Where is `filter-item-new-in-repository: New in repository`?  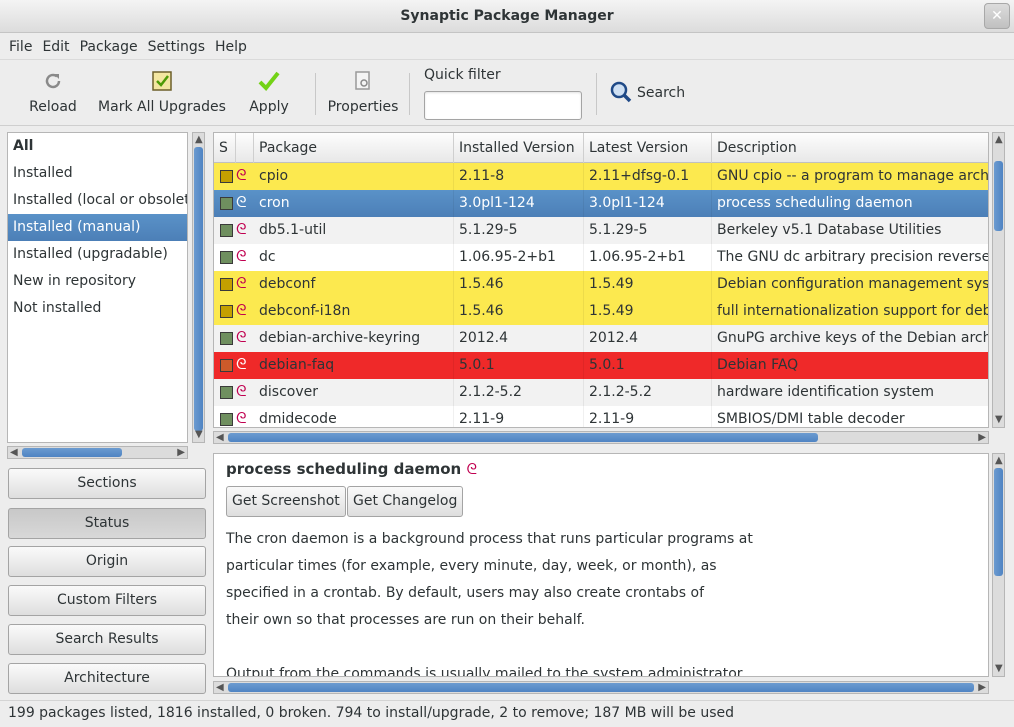 filter-item-new-in-repository: New in repository is located at coordinates (97, 281).